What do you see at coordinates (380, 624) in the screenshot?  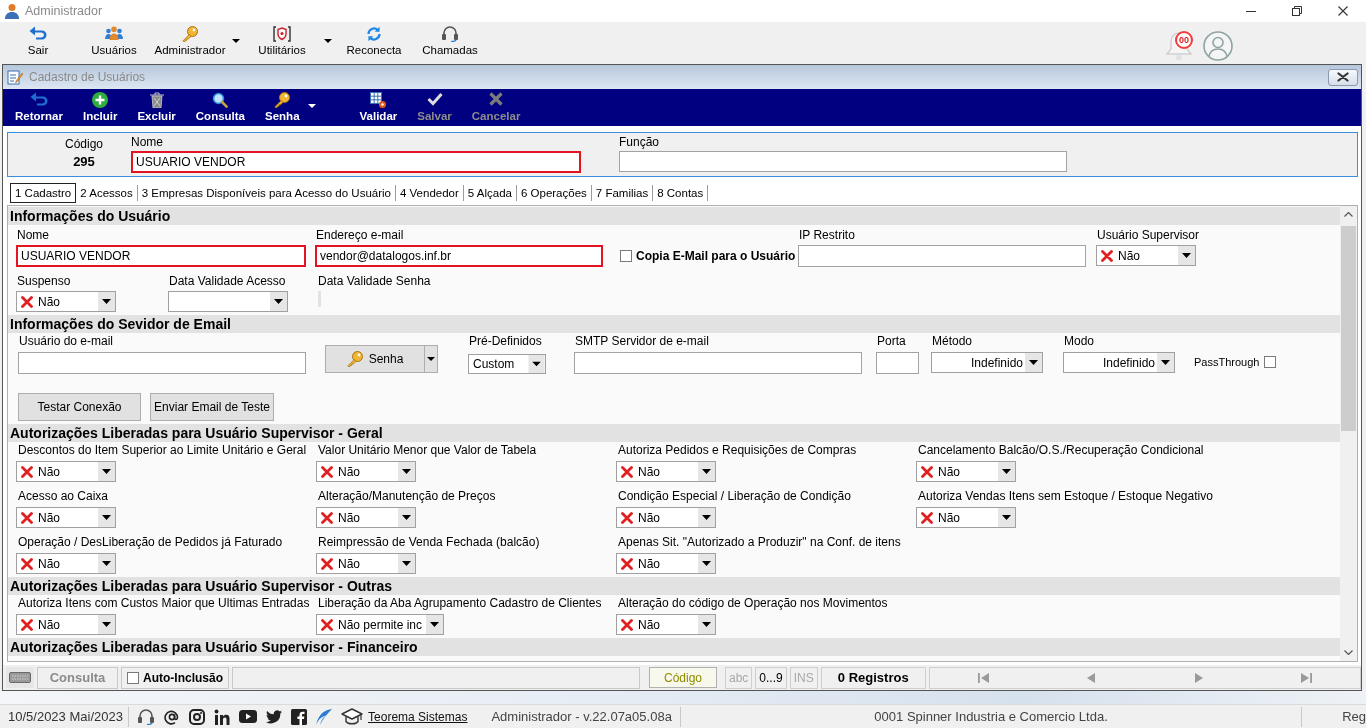 I see `permission-dropdown: Não permite inc` at bounding box center [380, 624].